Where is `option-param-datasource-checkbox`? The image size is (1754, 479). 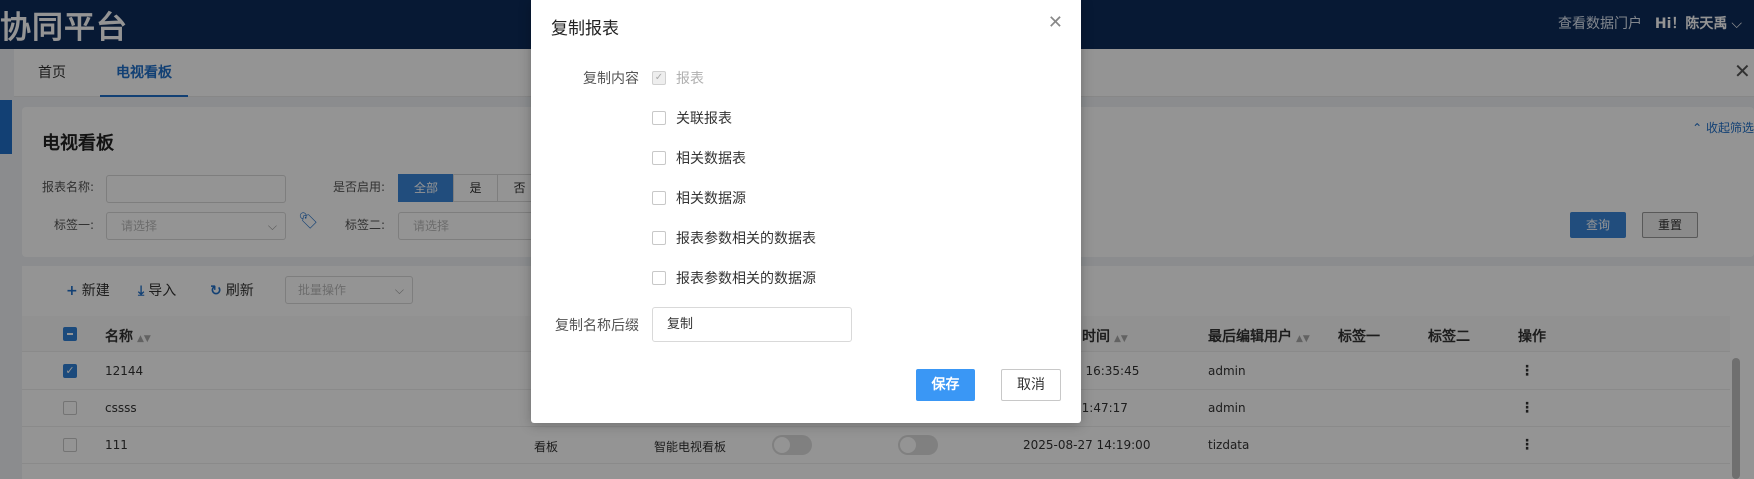 option-param-datasource-checkbox is located at coordinates (659, 278).